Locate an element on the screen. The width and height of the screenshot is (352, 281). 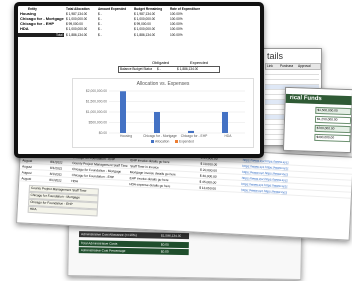
fund-value: $1,250,000.00 is located at coordinates (333, 120).